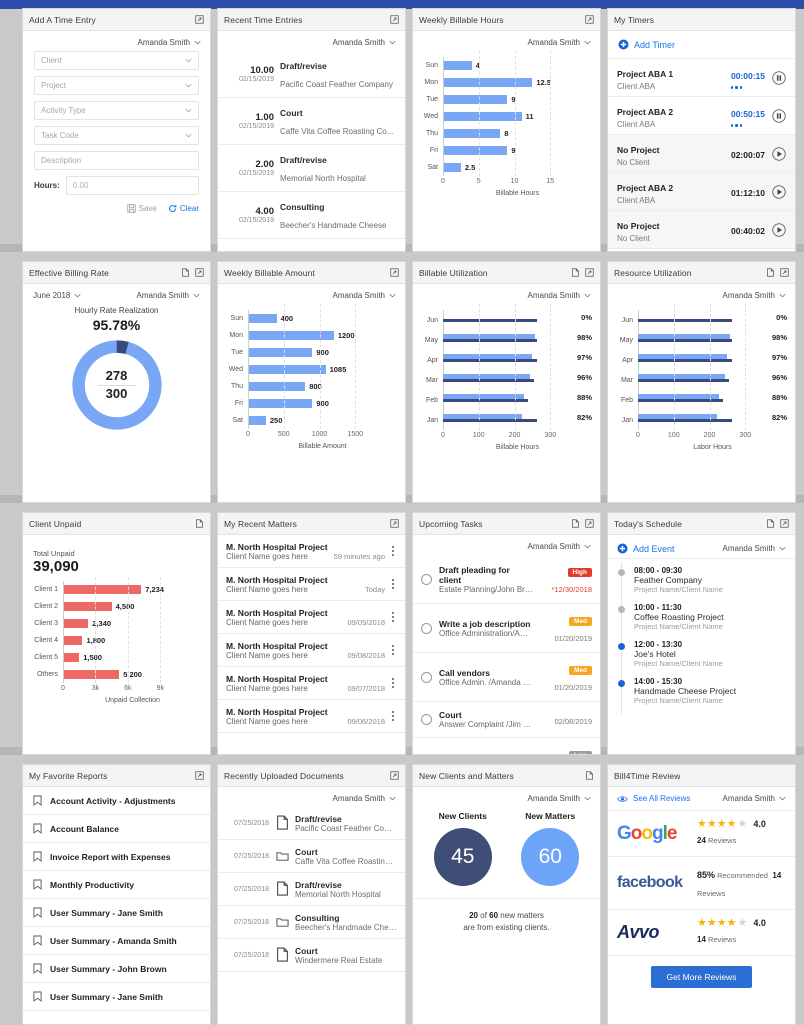 The image size is (804, 1025). Describe the element at coordinates (116, 969) in the screenshot. I see `report-row: User Summary - John Brown` at that location.